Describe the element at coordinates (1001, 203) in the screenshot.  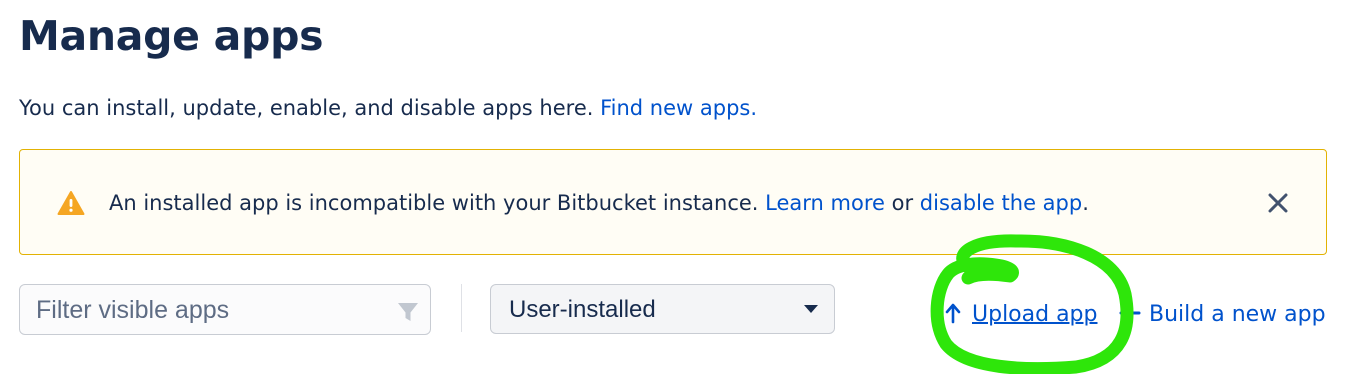
I see `disable-app-link: disable the app` at that location.